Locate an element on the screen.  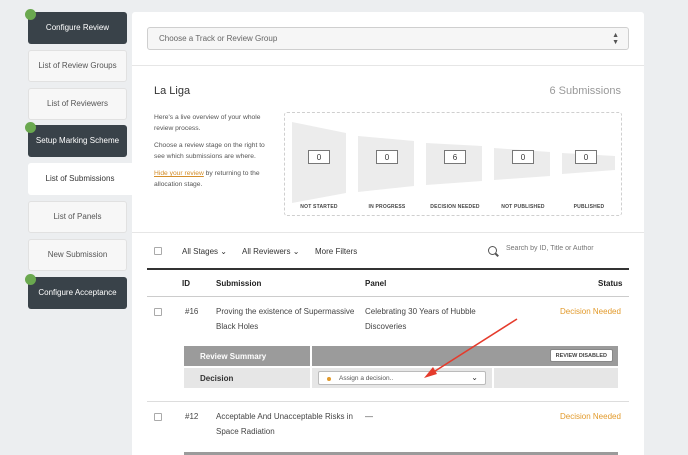
sidebar-item-new-submission: New Submission is located at coordinates (77, 255).